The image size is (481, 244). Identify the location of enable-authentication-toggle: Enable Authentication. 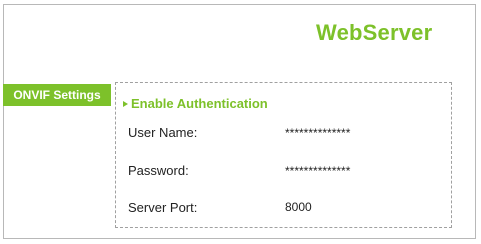
(195, 103).